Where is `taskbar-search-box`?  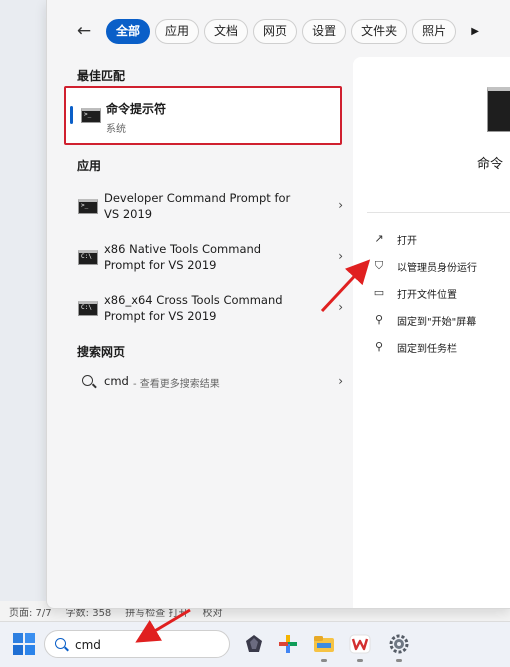 taskbar-search-box is located at coordinates (137, 644).